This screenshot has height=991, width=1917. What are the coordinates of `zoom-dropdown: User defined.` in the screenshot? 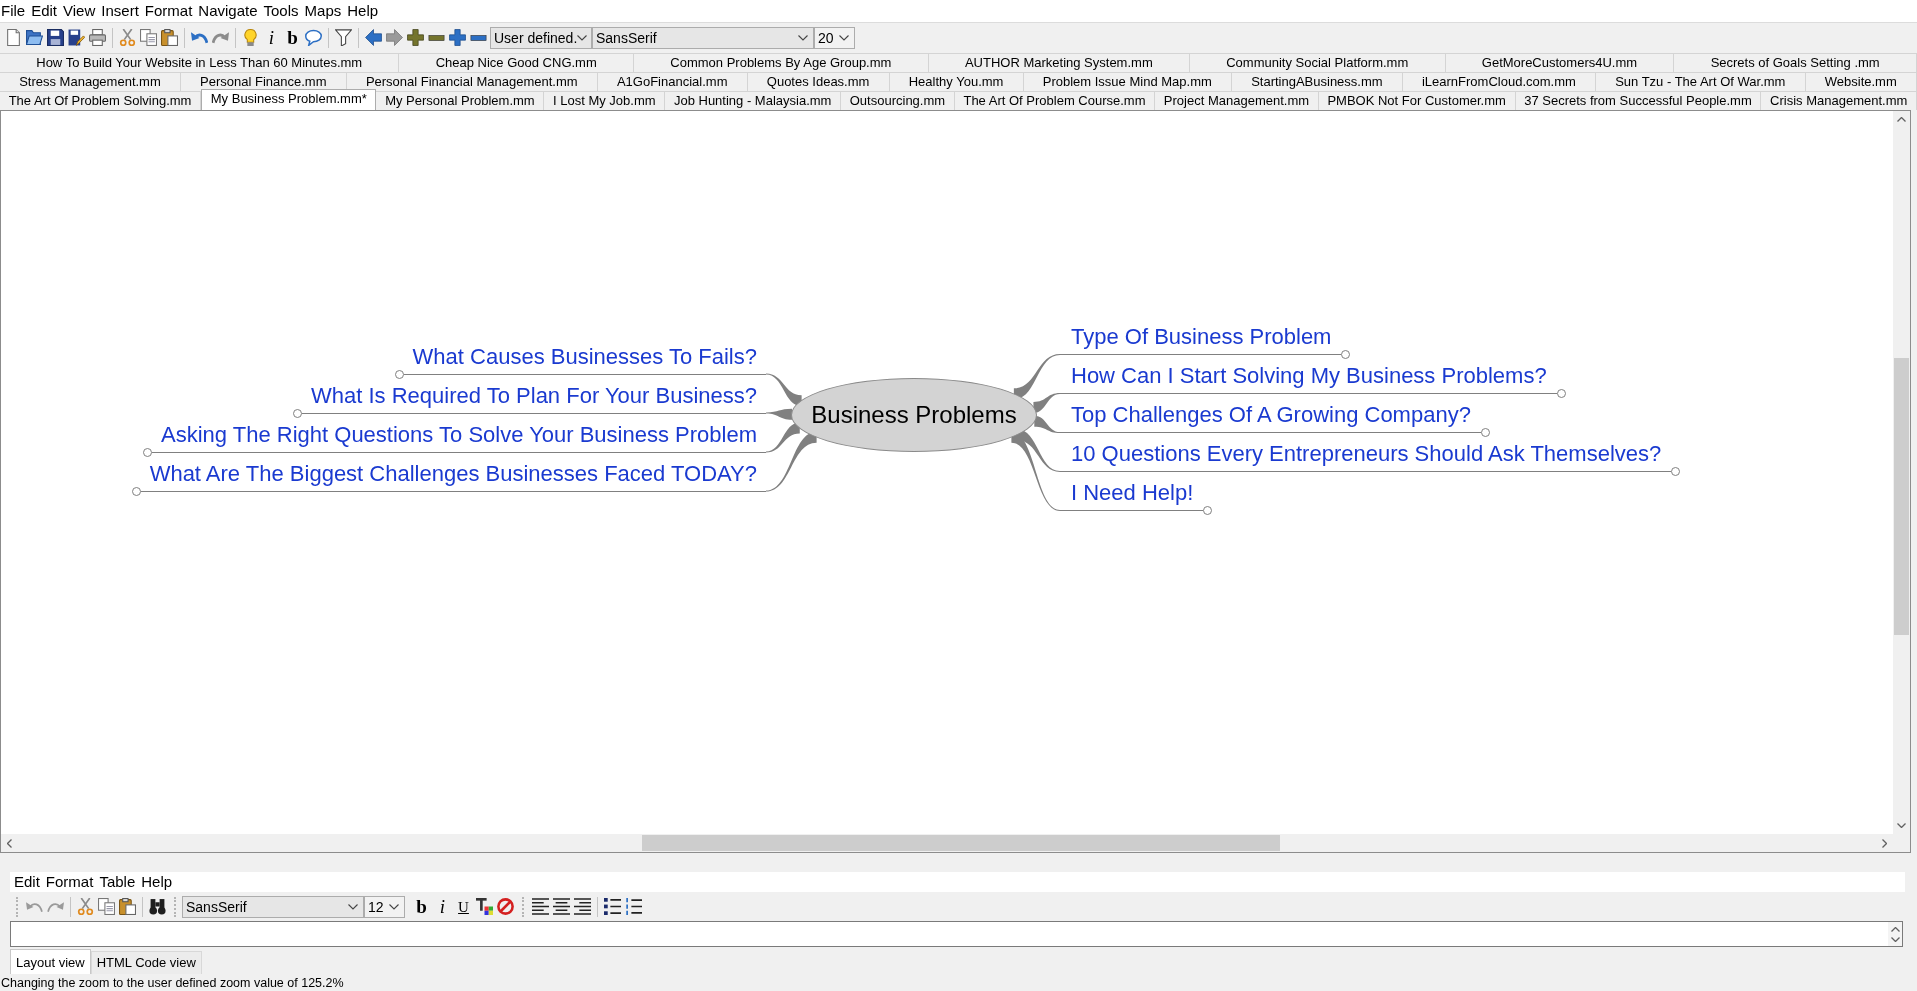 It's located at (541, 37).